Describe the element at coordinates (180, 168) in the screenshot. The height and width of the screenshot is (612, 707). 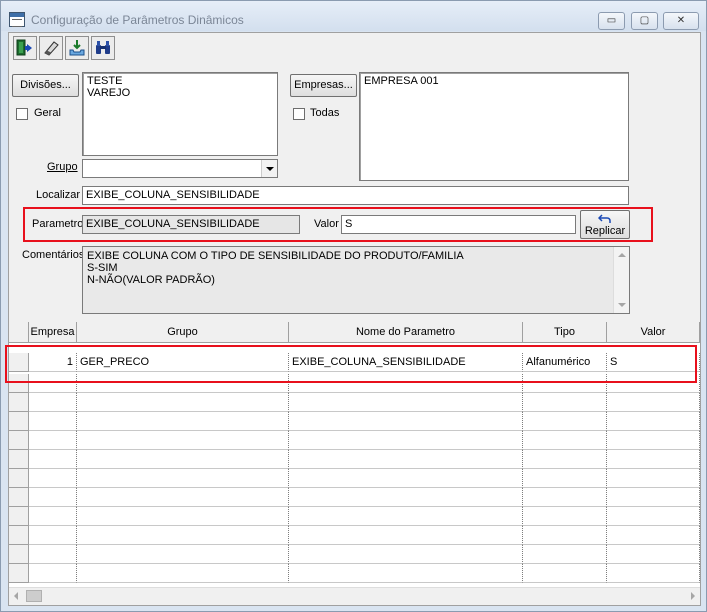
I see `grupo-select` at that location.